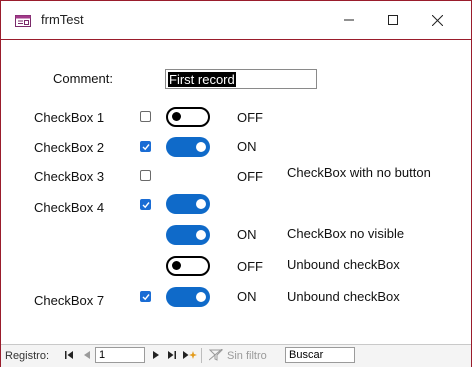 Image resolution: width=474 pixels, height=369 pixels. I want to click on first-record-icon, so click(69, 355).